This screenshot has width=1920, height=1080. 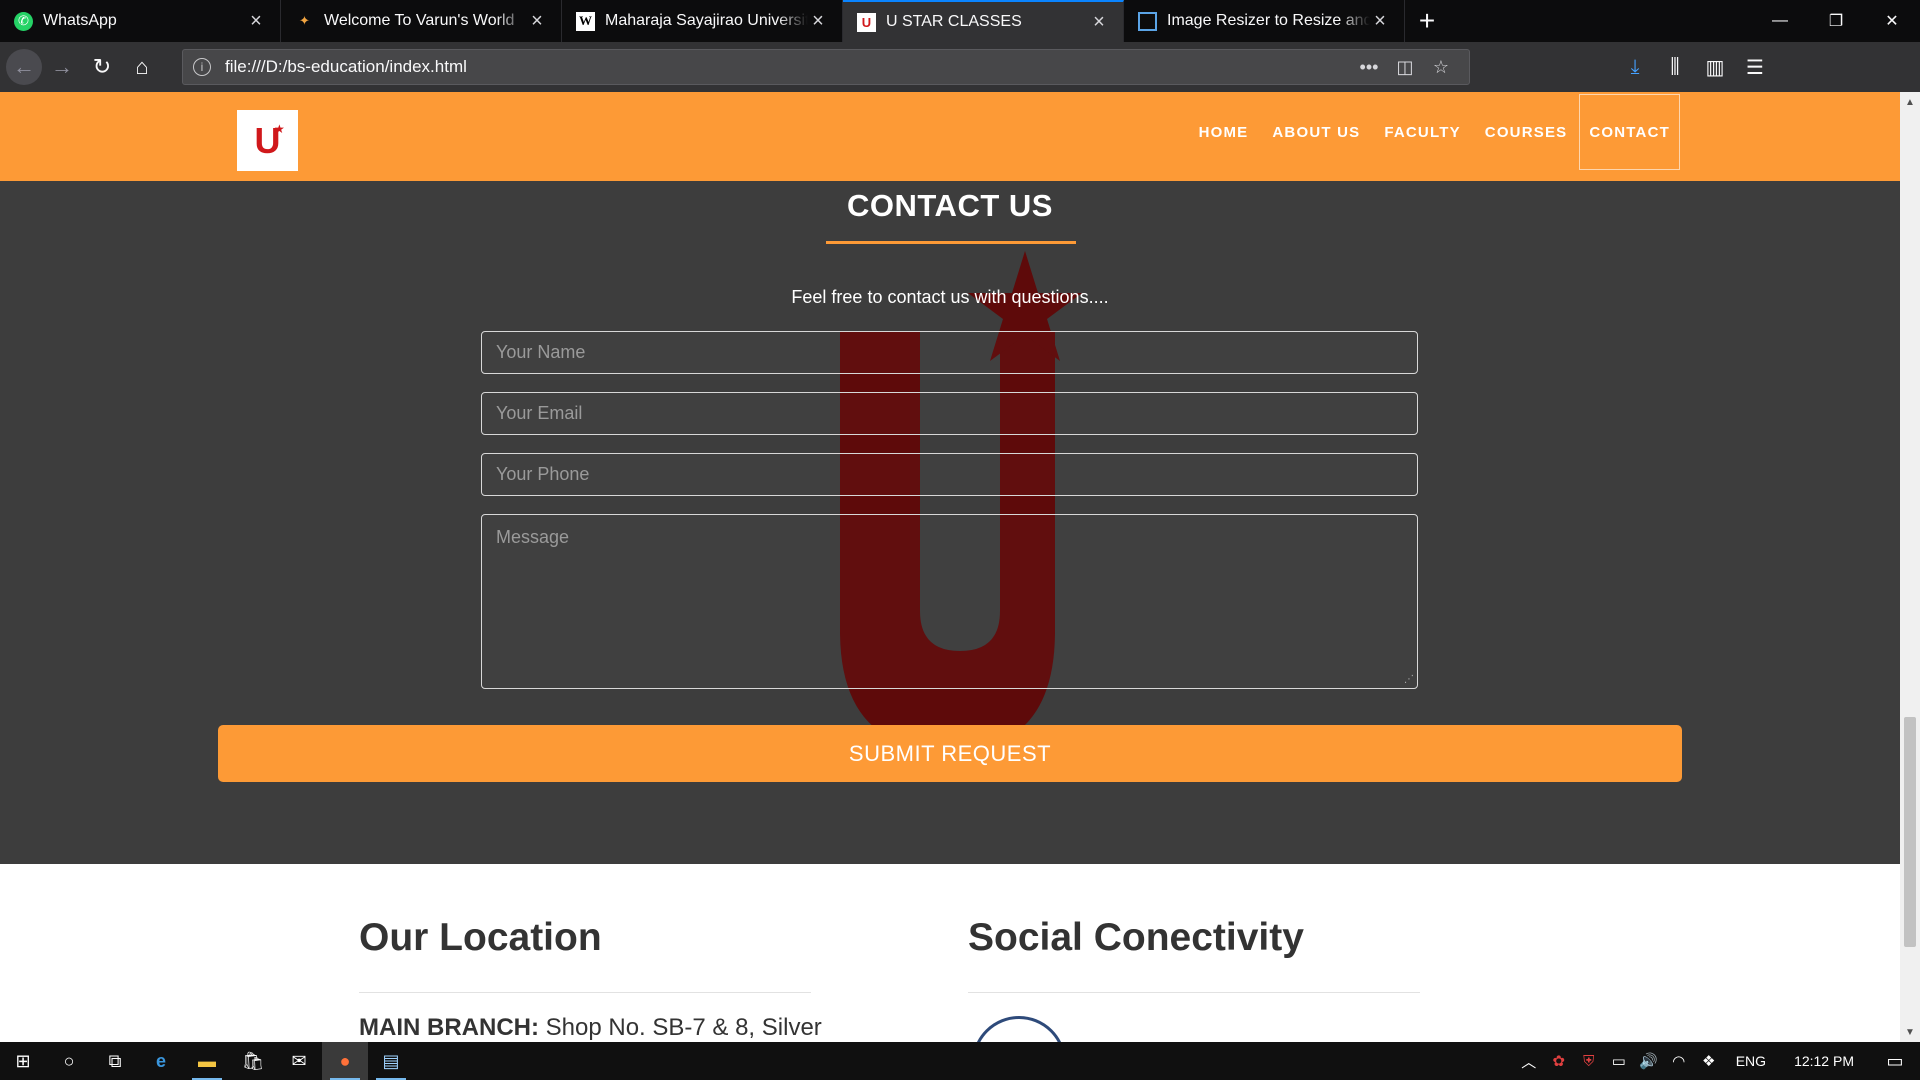 I want to click on downloads-icon: ⤓, so click(x=1635, y=67).